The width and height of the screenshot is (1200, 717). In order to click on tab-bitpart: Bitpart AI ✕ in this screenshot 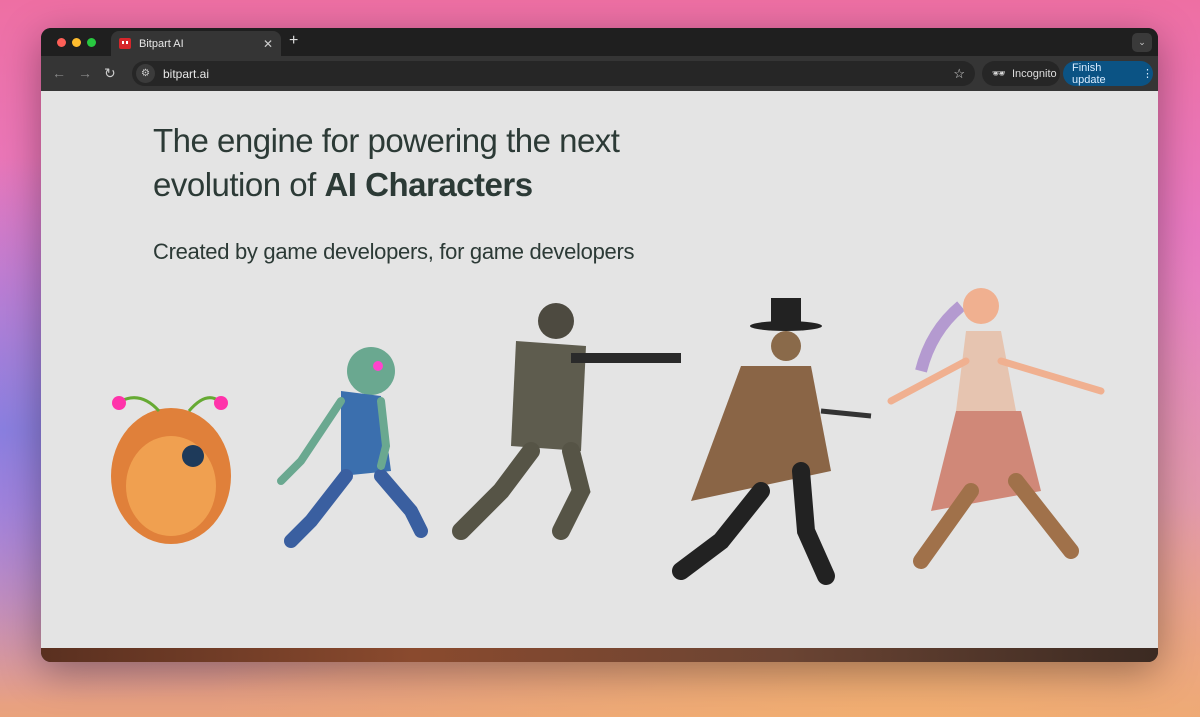, I will do `click(196, 43)`.